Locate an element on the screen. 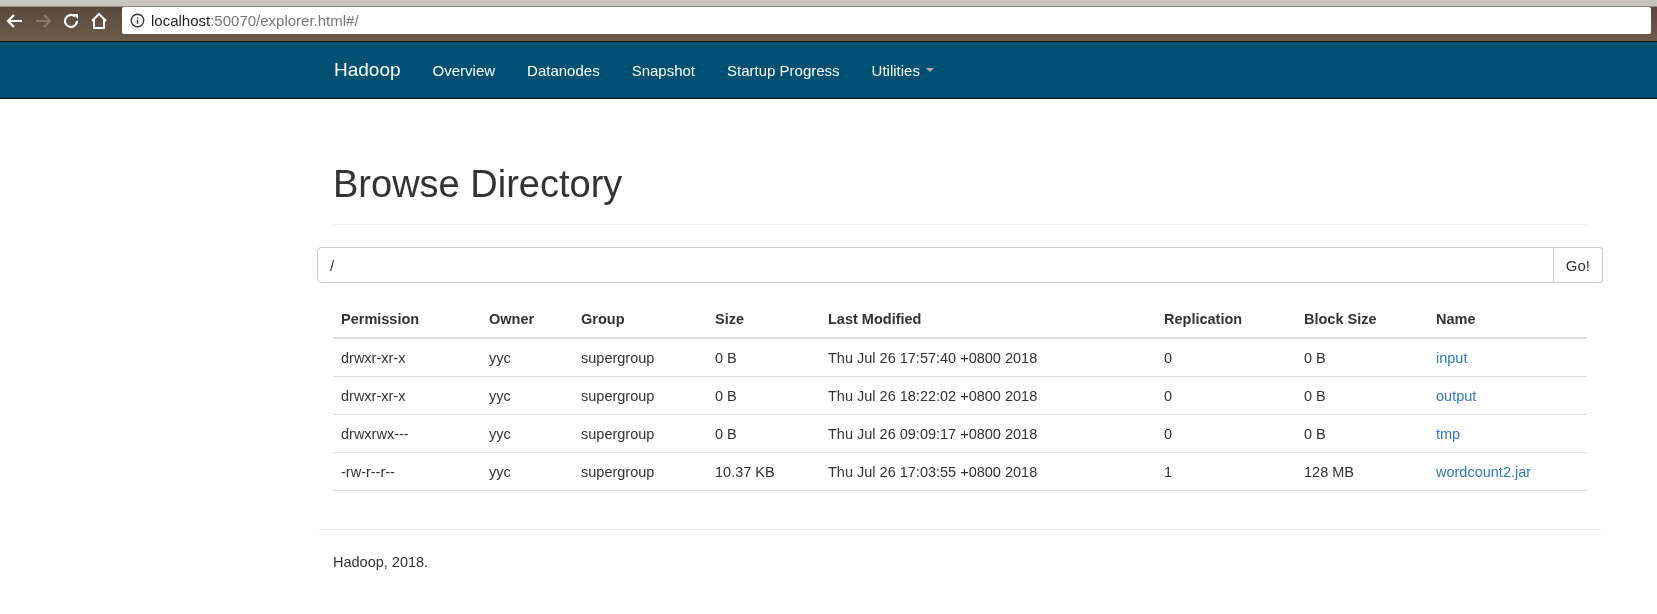  column-header: Last Modified is located at coordinates (875, 319).